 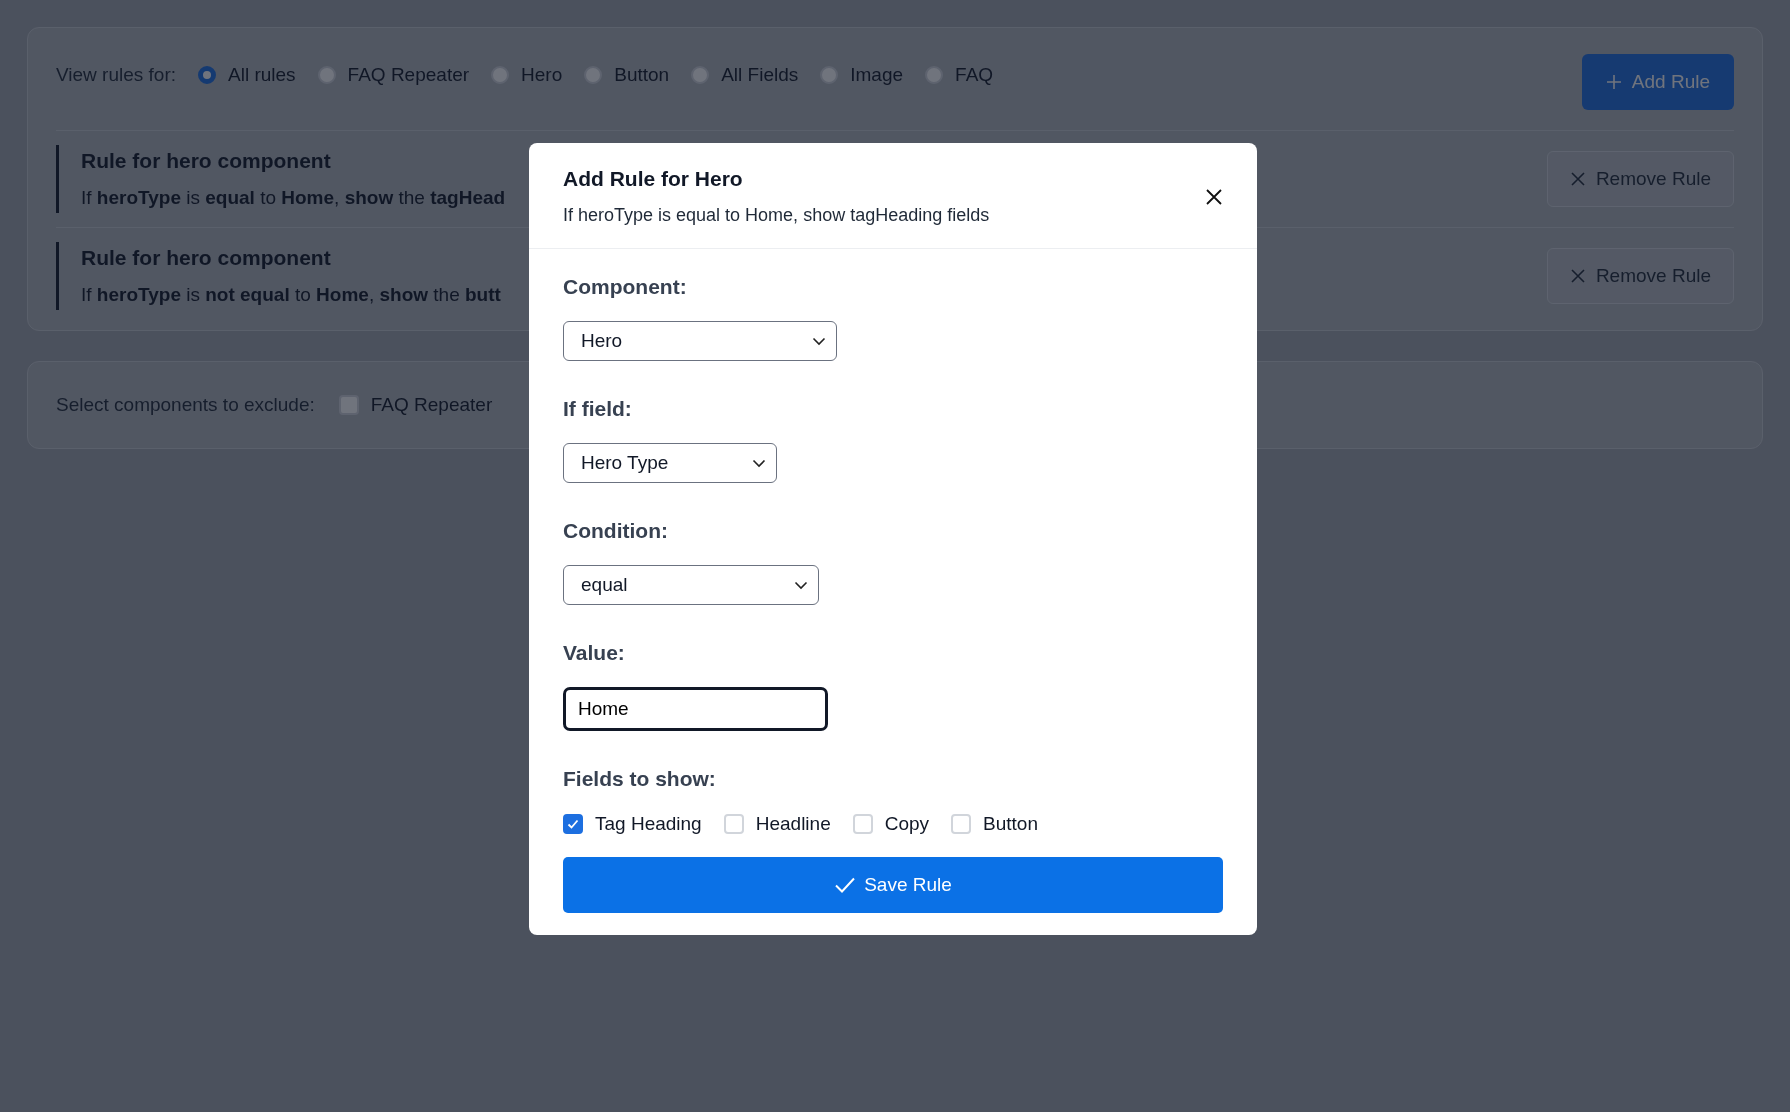 What do you see at coordinates (695, 709) in the screenshot?
I see `value-input: Home` at bounding box center [695, 709].